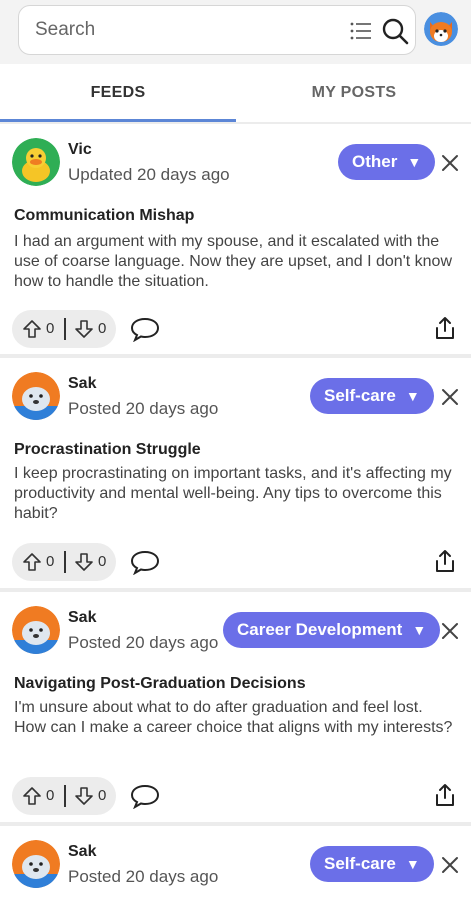 Image resolution: width=471 pixels, height=900 pixels. Describe the element at coordinates (65, 30) in the screenshot. I see `search-input: Search` at that location.